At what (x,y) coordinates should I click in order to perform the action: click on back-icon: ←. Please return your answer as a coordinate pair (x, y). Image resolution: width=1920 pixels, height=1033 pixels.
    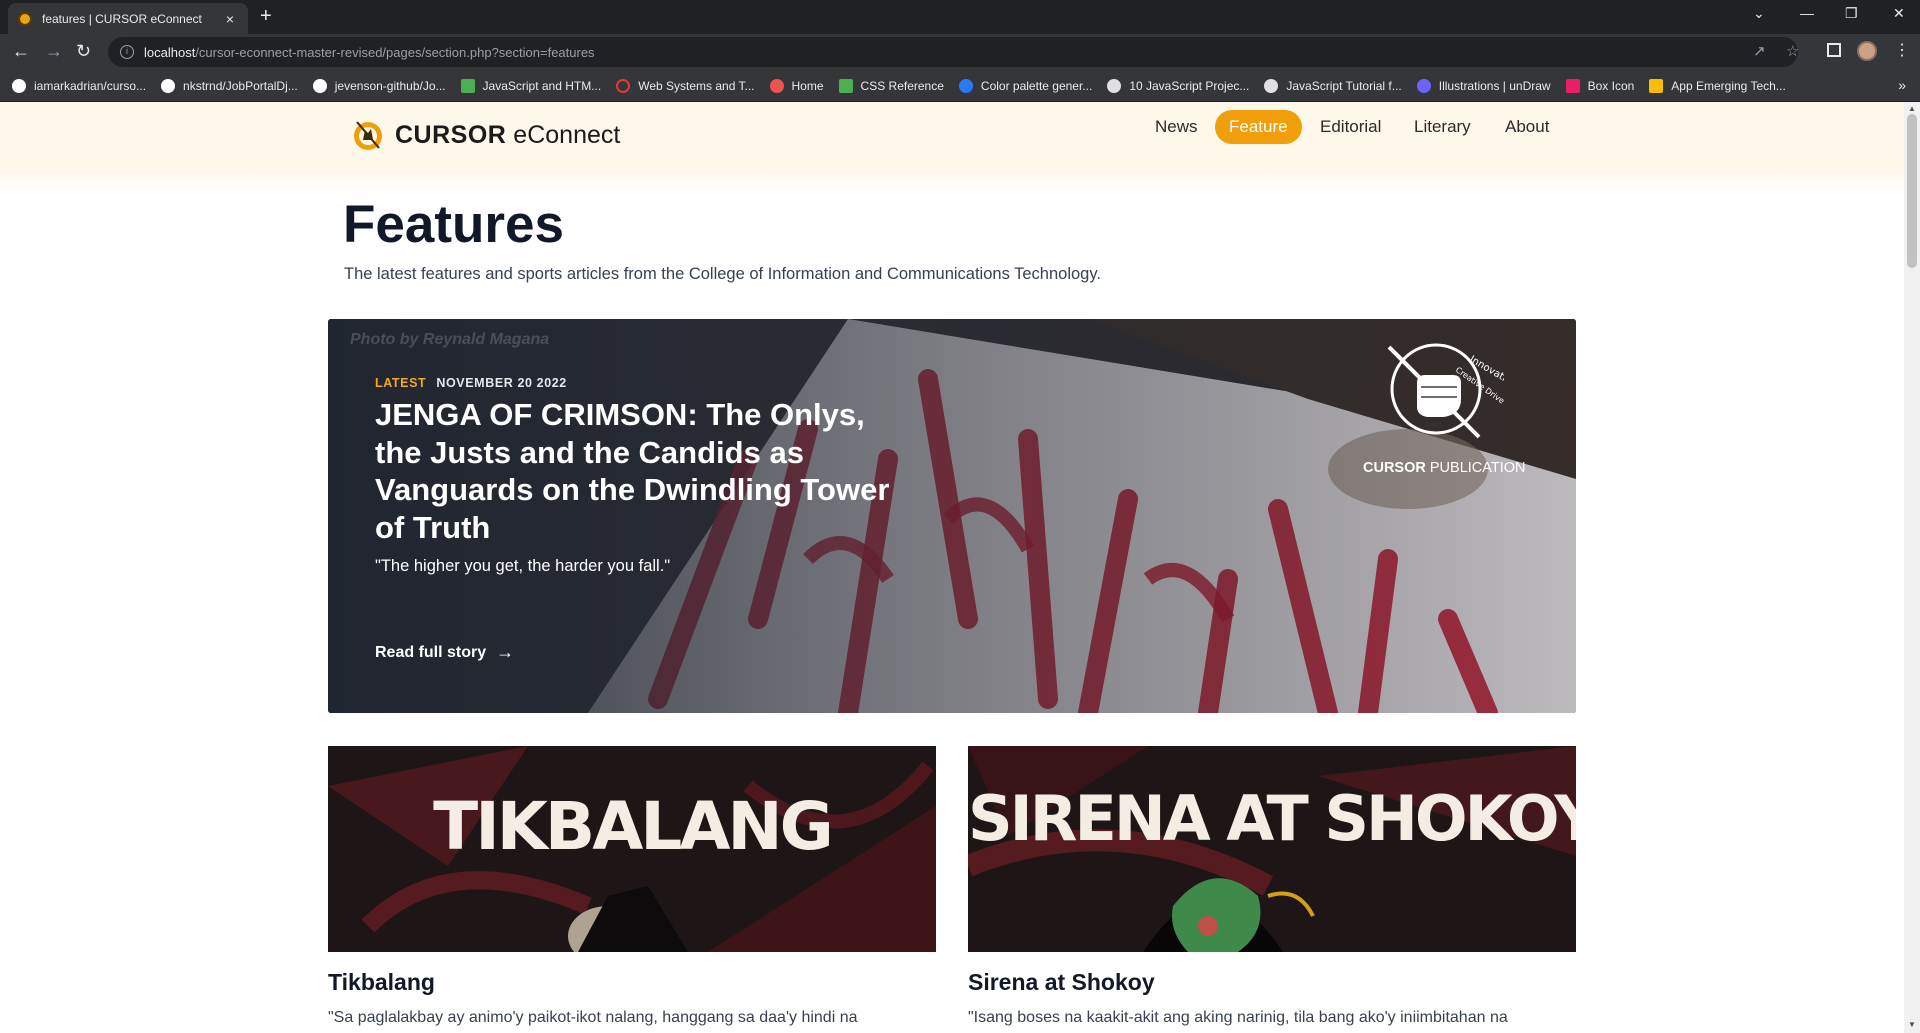
    Looking at the image, I should click on (21, 51).